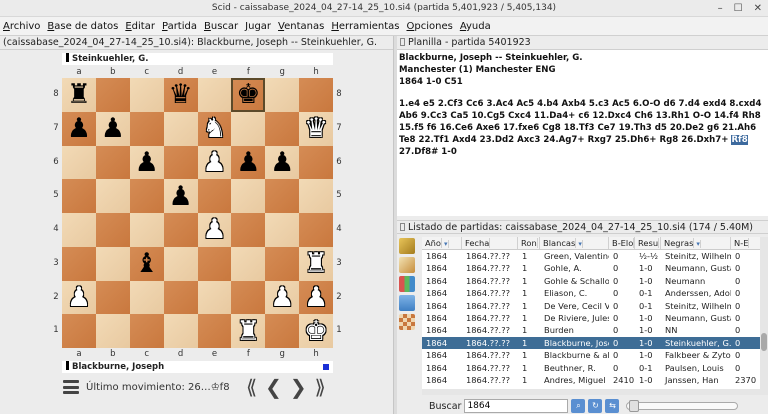 The height and width of the screenshot is (414, 768). Describe the element at coordinates (146, 95) in the screenshot. I see `square-c8` at that location.